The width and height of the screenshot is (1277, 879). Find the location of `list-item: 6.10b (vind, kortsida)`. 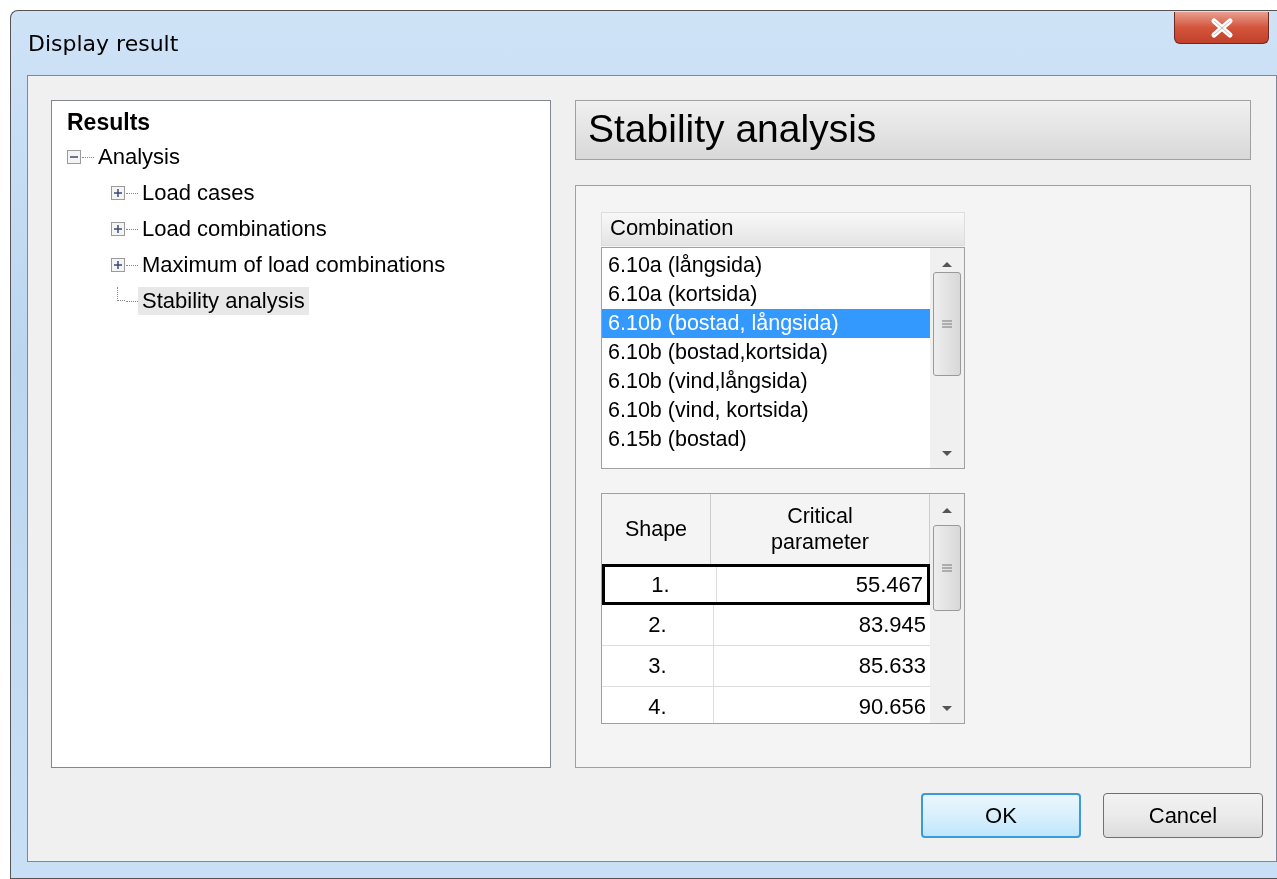

list-item: 6.10b (vind, kortsida) is located at coordinates (766, 410).